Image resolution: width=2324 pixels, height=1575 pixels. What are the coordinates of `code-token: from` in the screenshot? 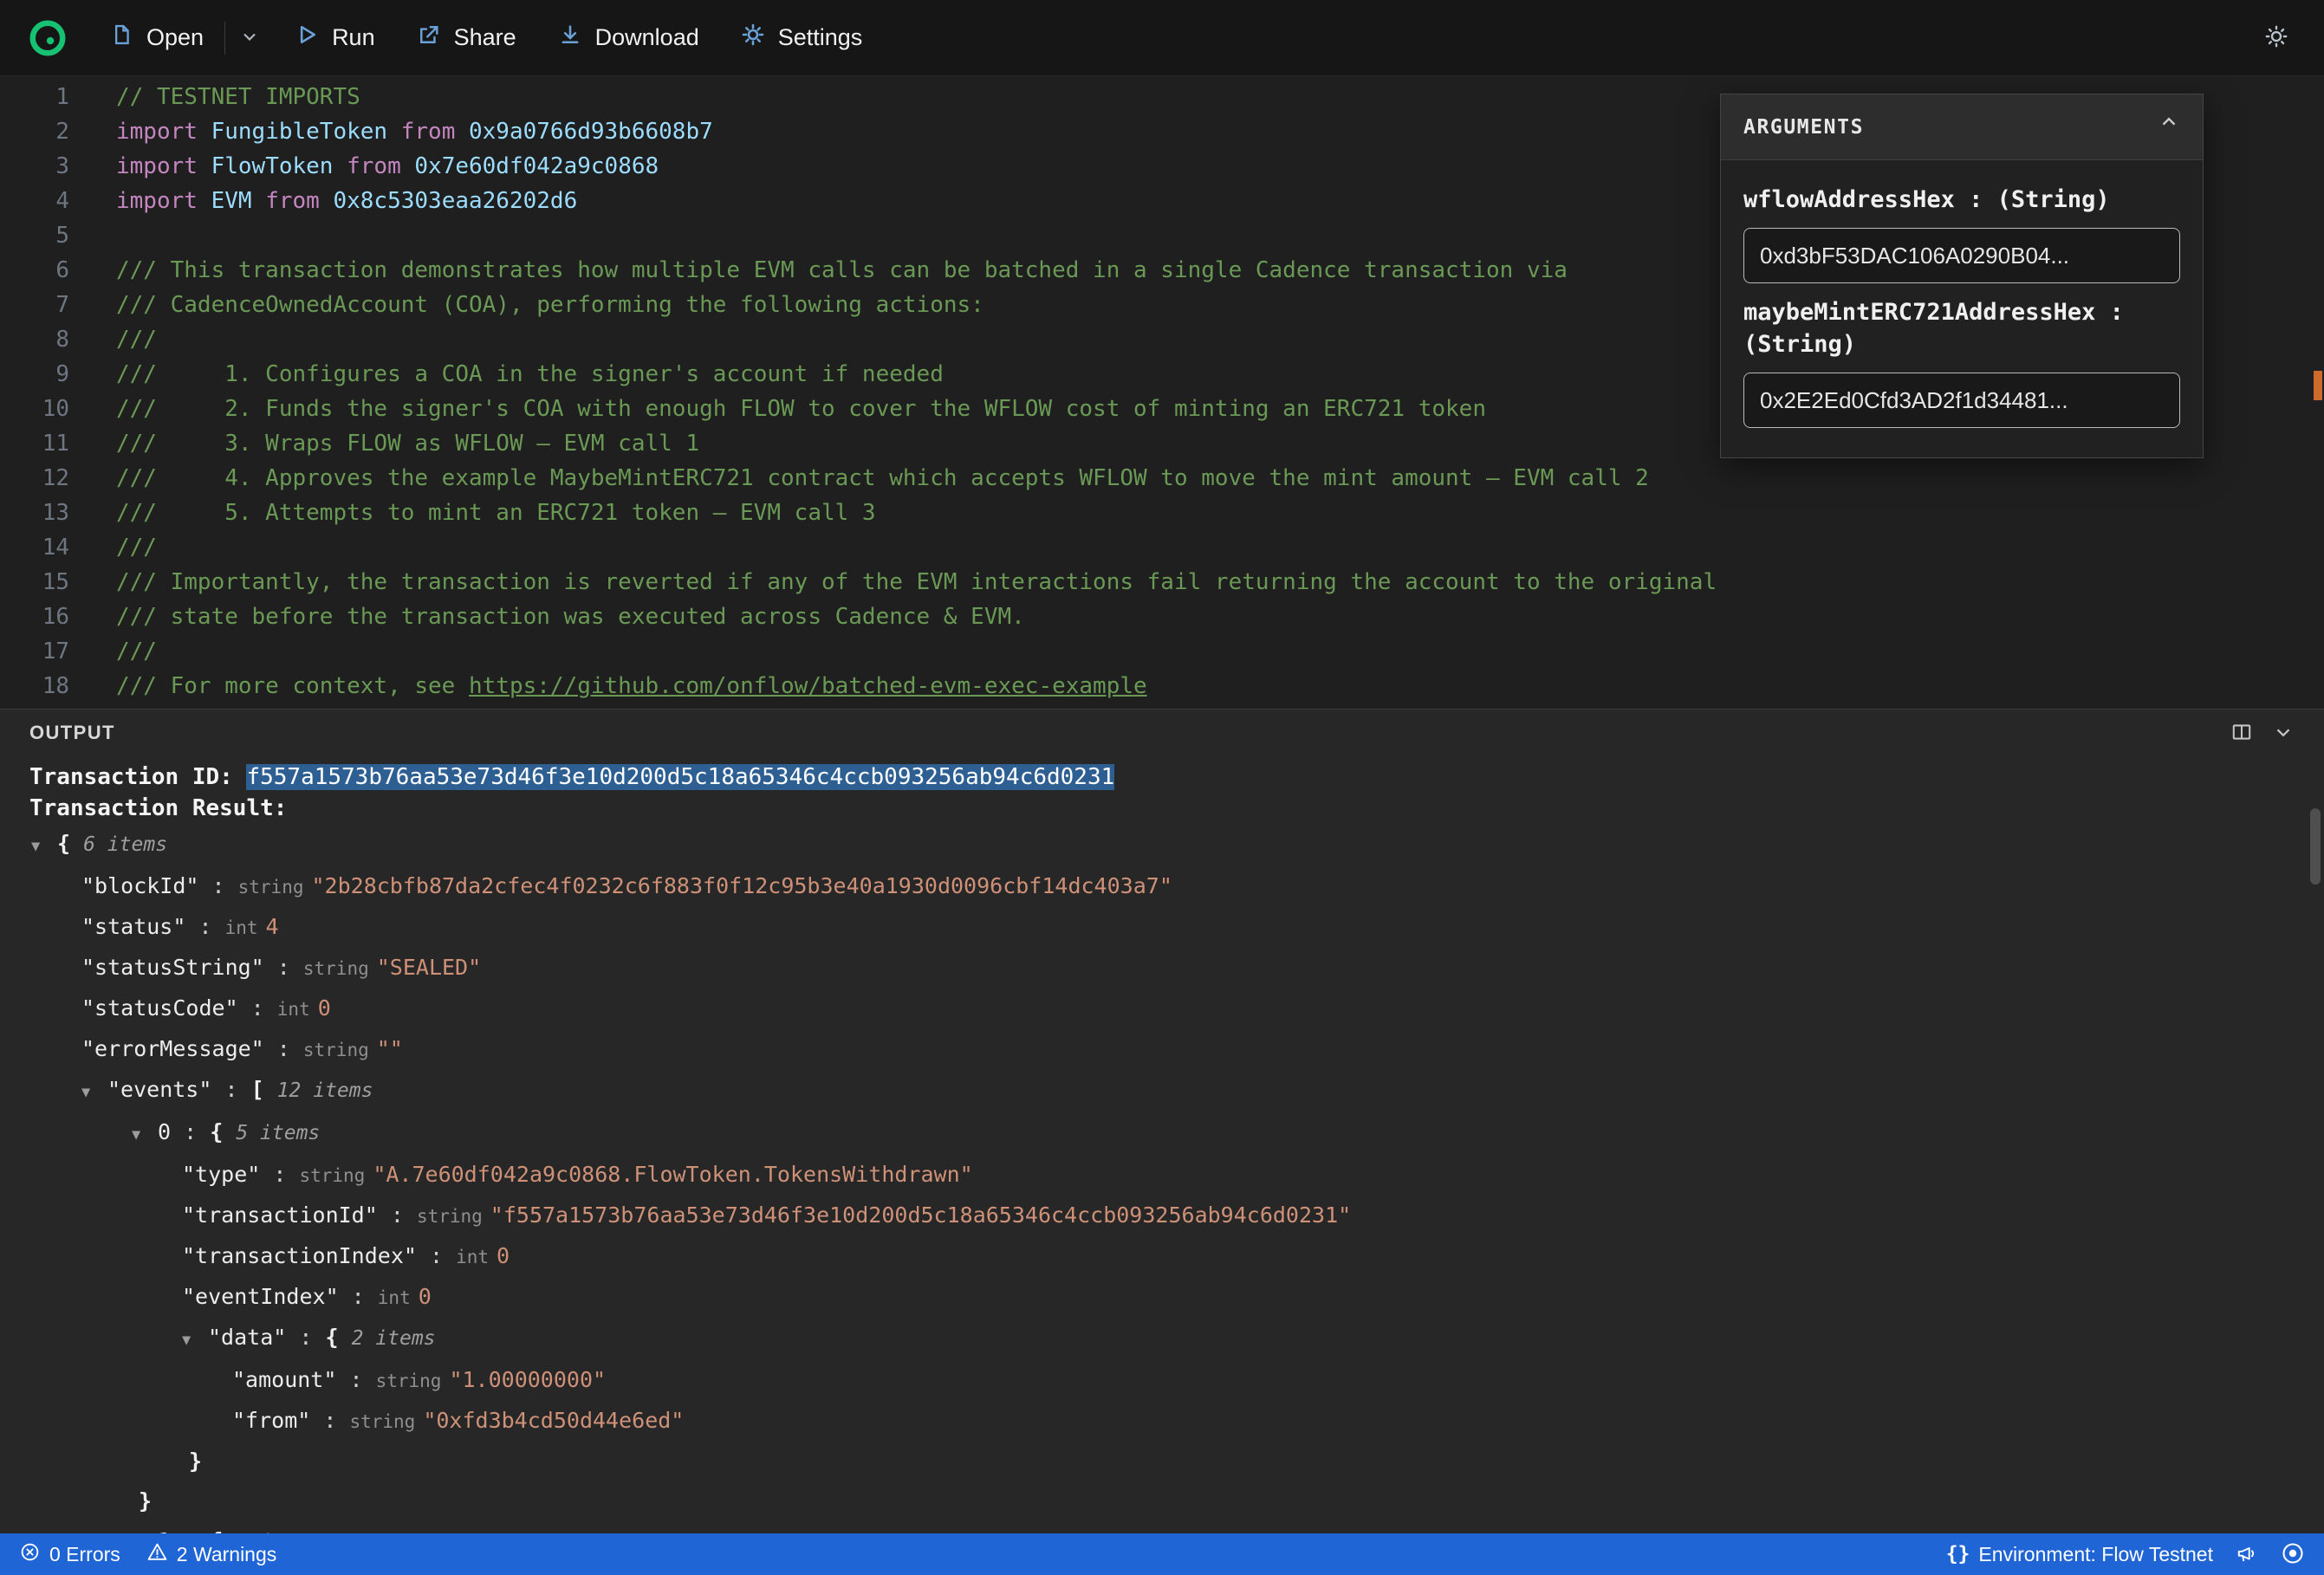 It's located at (292, 201).